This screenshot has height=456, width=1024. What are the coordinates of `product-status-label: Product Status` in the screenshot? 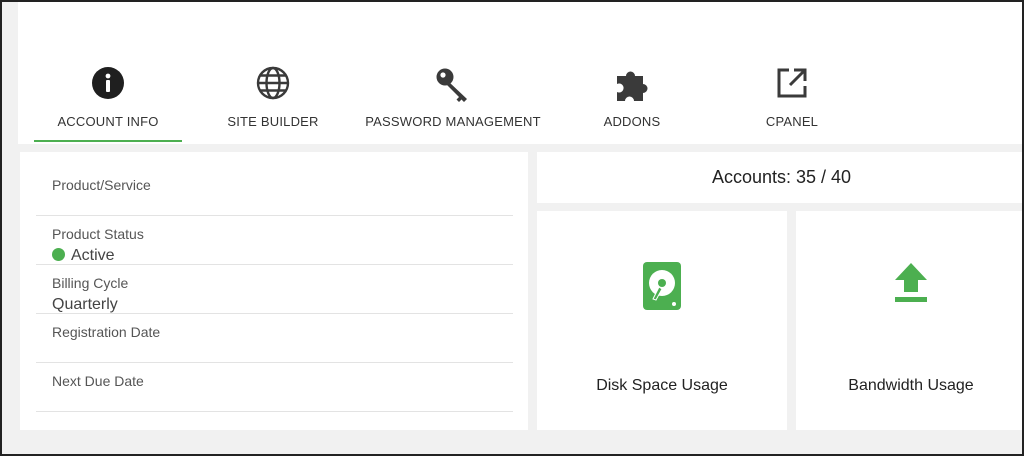 It's located at (98, 234).